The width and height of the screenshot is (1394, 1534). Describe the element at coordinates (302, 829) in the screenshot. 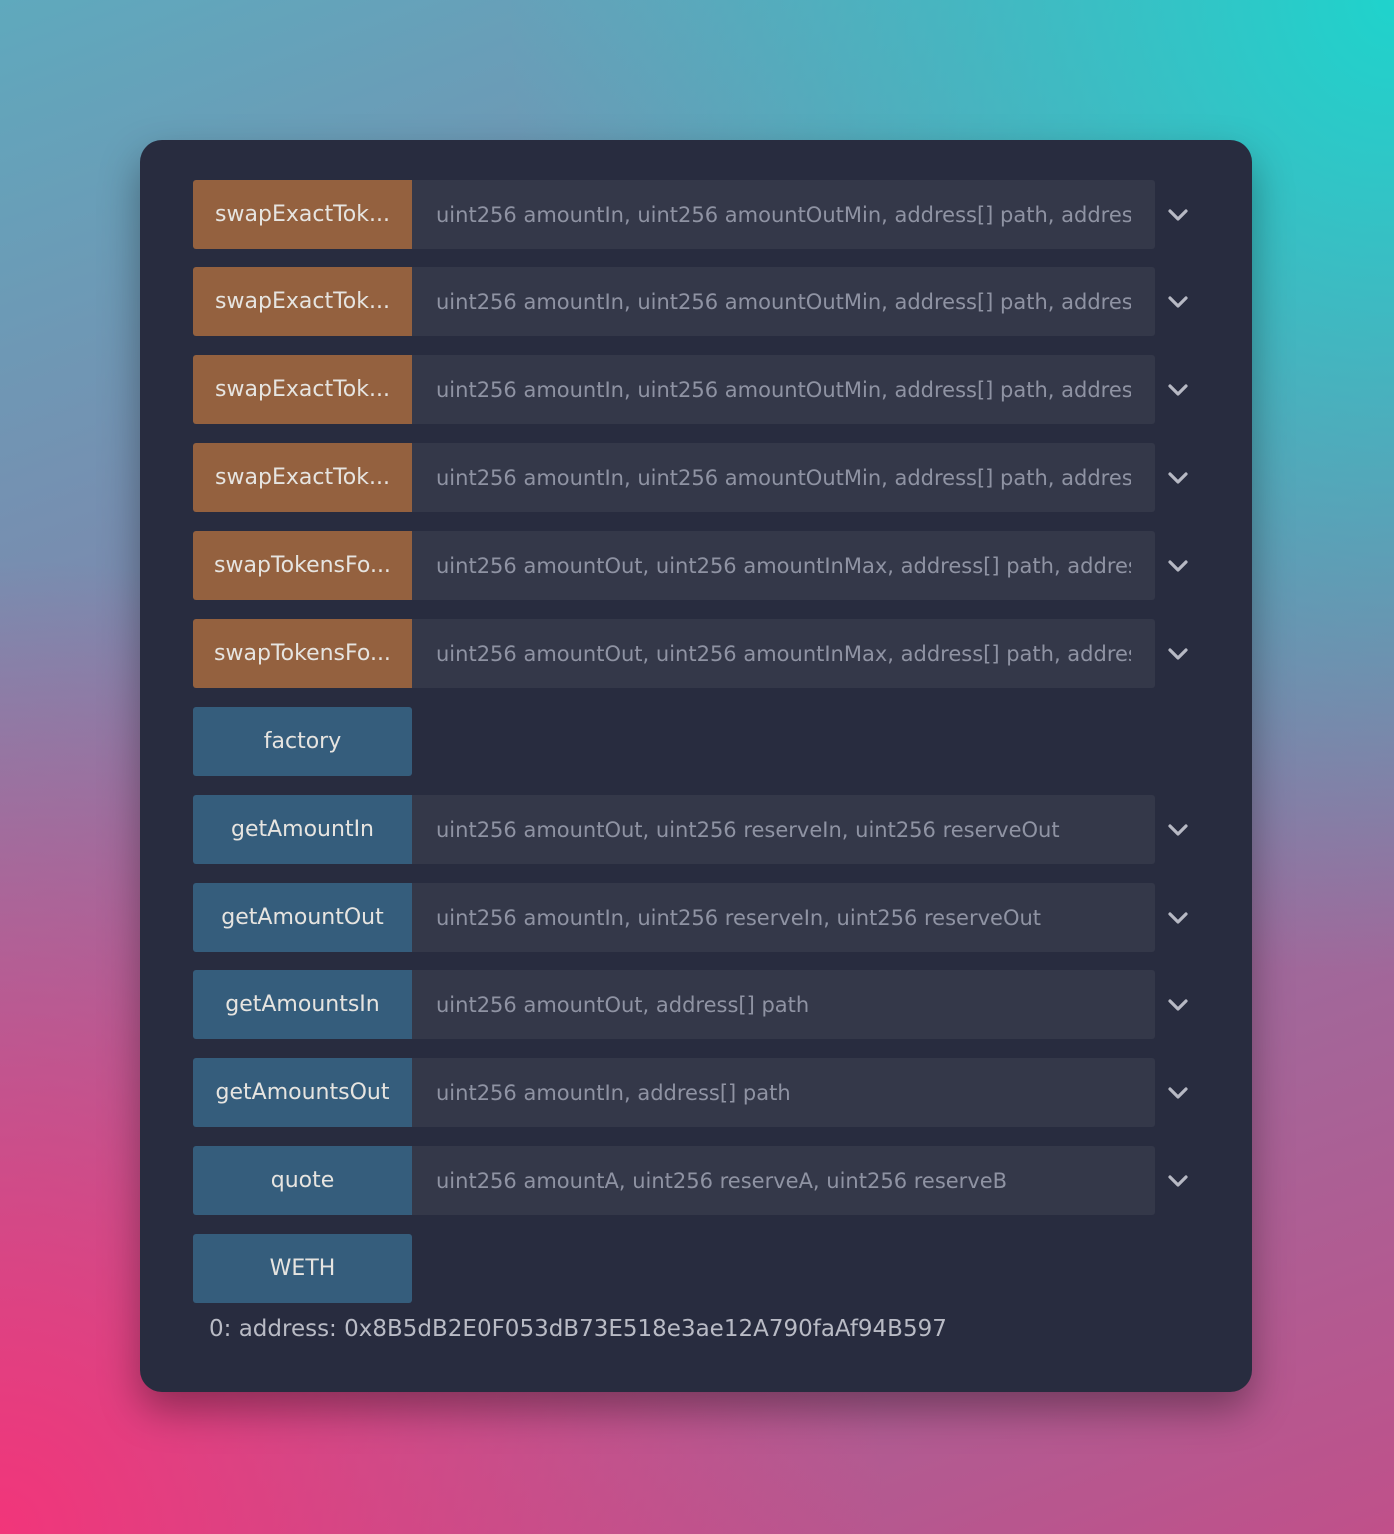

I see `get-amount-in-button: getAmountIn` at that location.